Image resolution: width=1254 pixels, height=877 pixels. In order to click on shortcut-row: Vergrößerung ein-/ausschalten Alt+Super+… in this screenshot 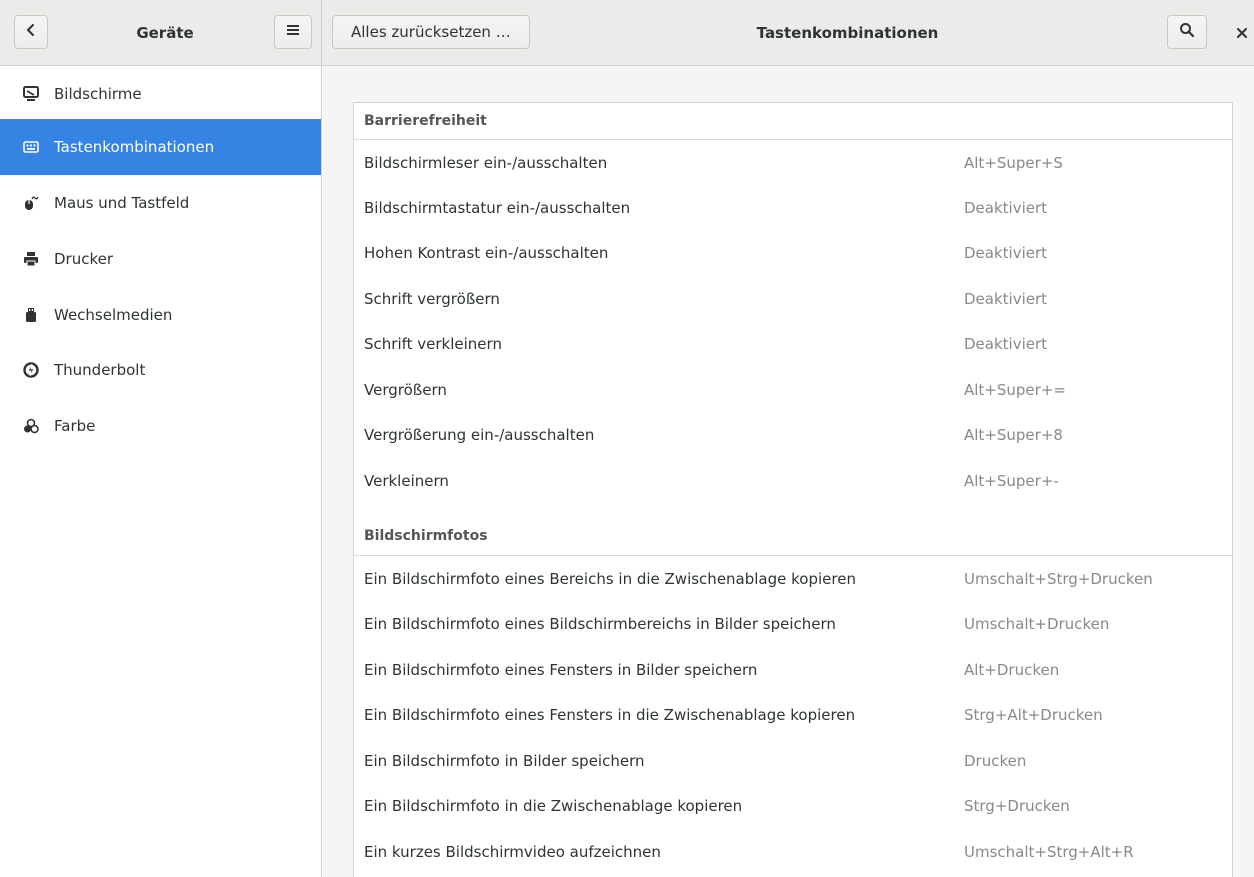, I will do `click(793, 434)`.